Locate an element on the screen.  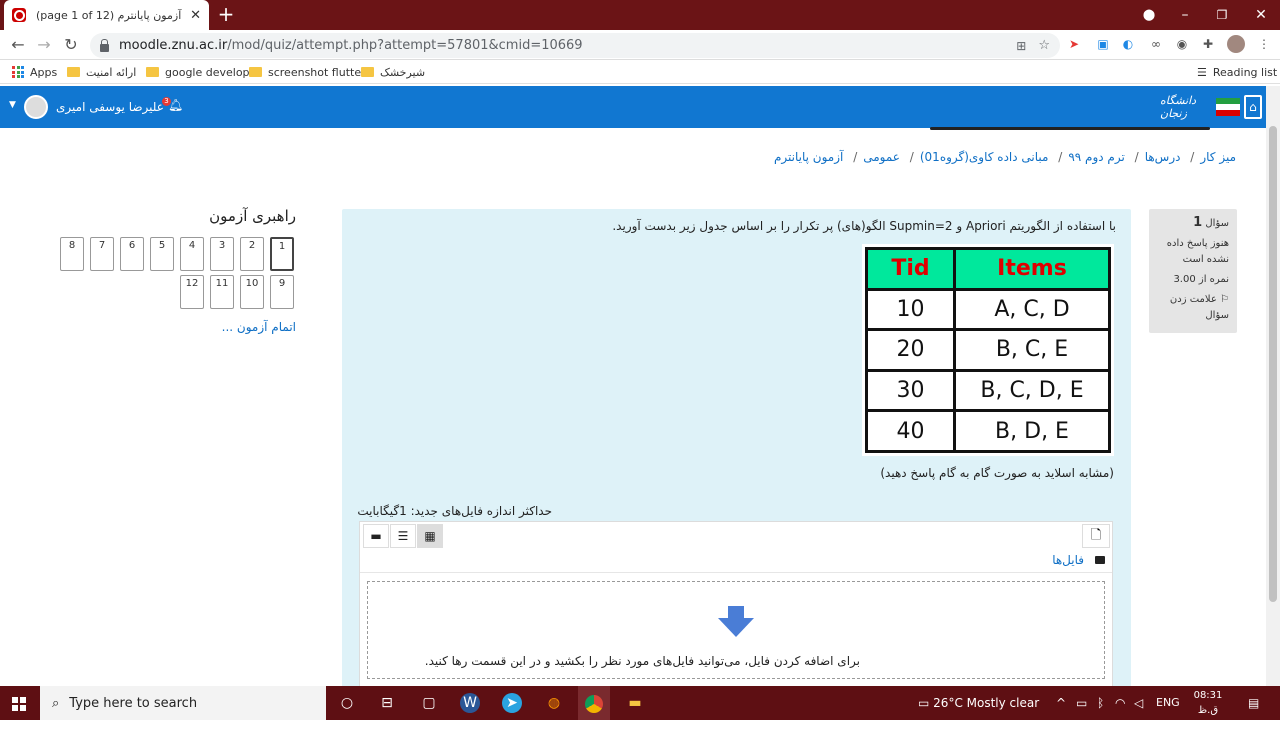
forward-icon: → is located at coordinates (44, 45).